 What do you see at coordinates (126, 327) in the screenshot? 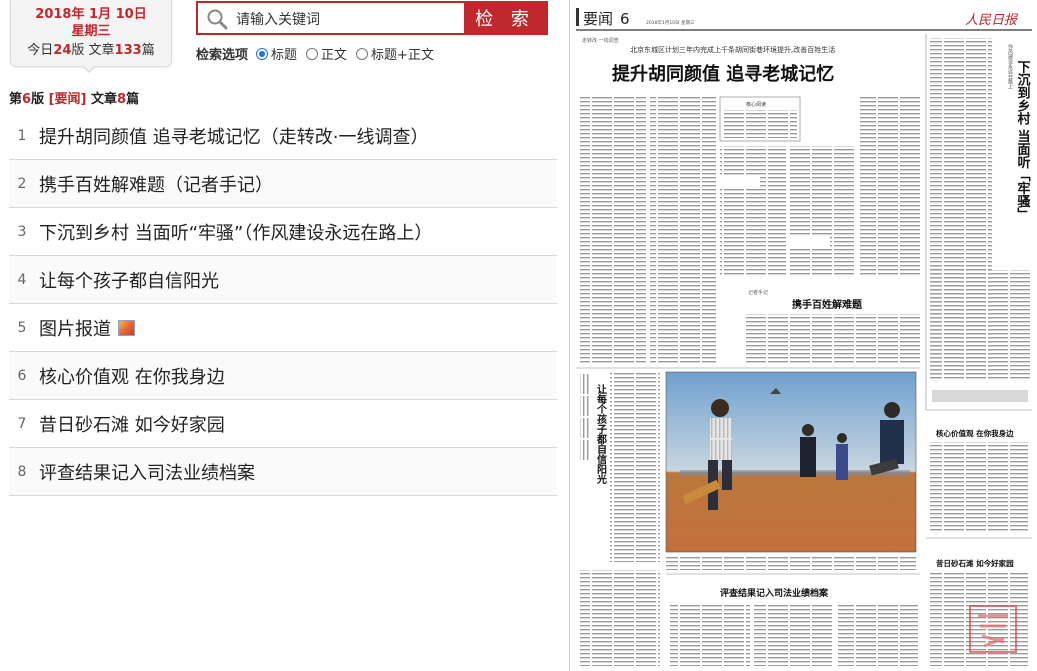
I see `image-icon` at bounding box center [126, 327].